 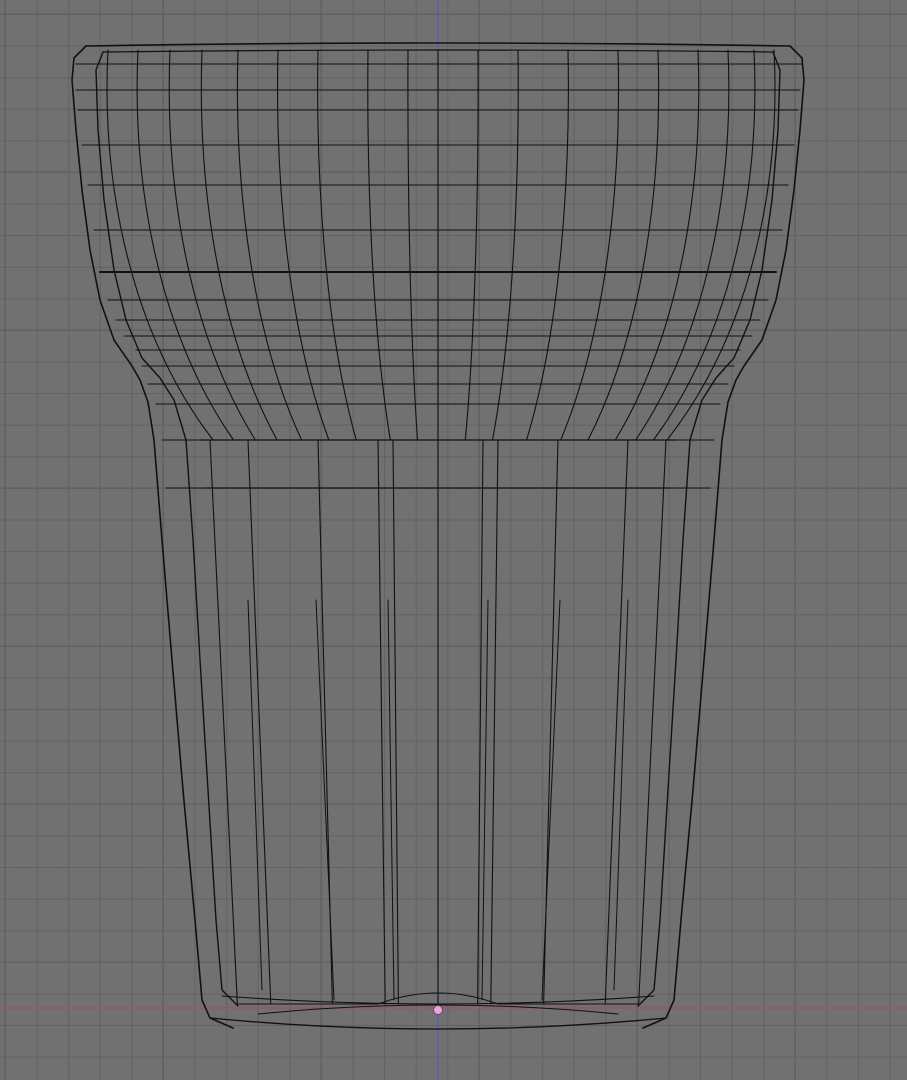 What do you see at coordinates (438, 1010) in the screenshot?
I see `object-origin-point` at bounding box center [438, 1010].